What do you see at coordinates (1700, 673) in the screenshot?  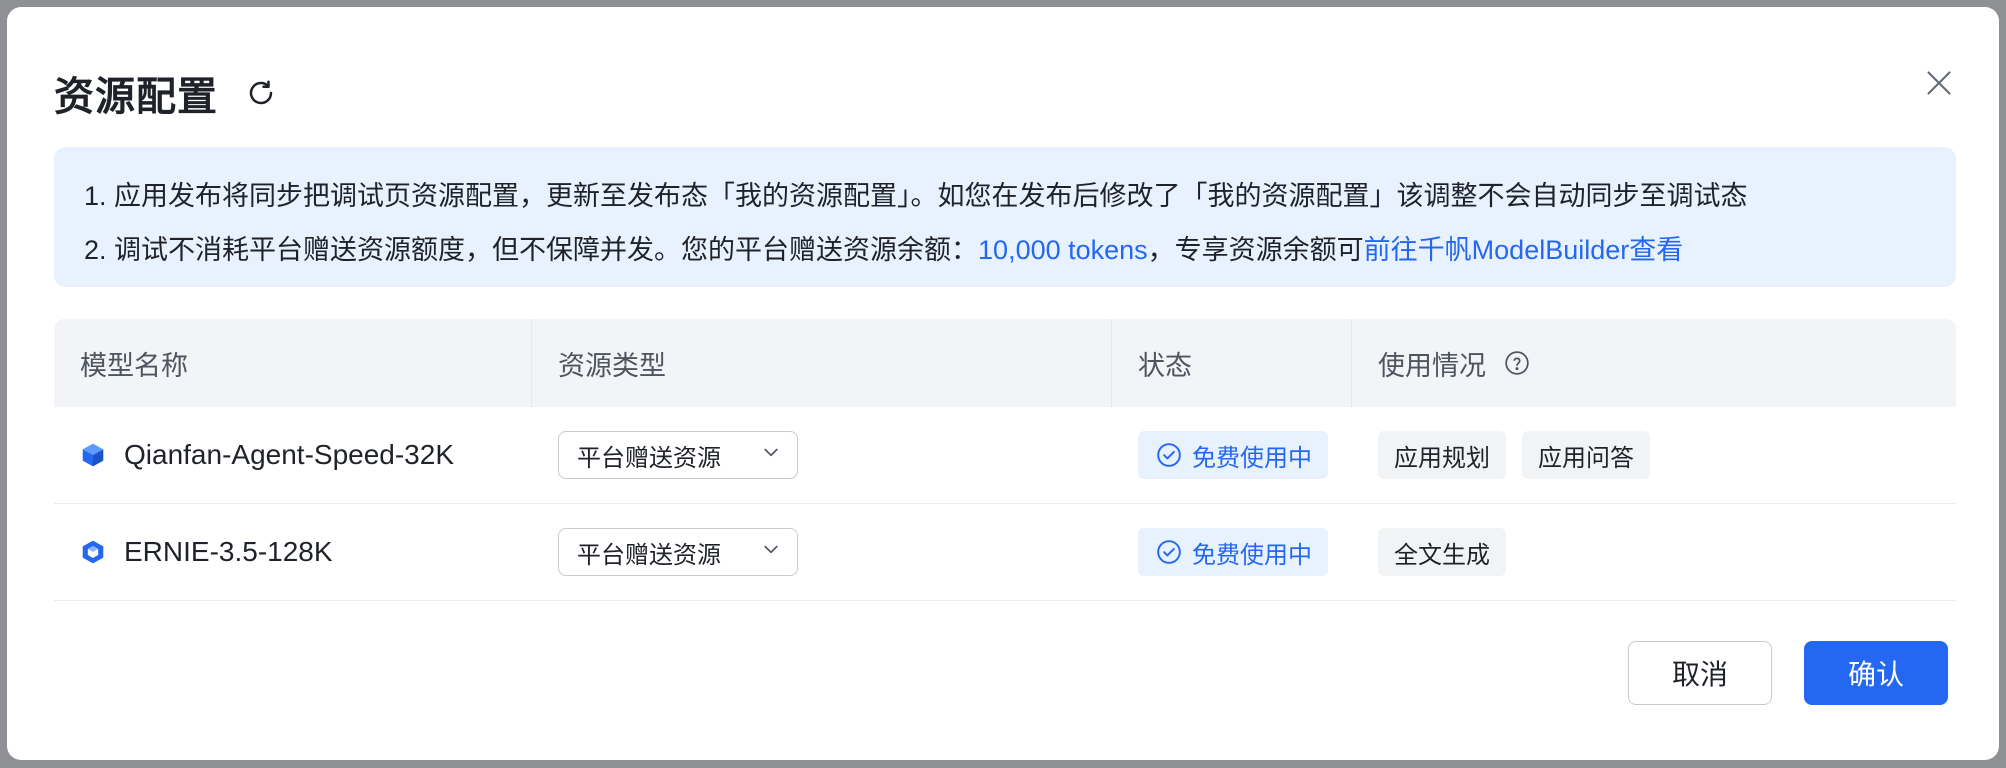 I see `cancel-button: 取消` at bounding box center [1700, 673].